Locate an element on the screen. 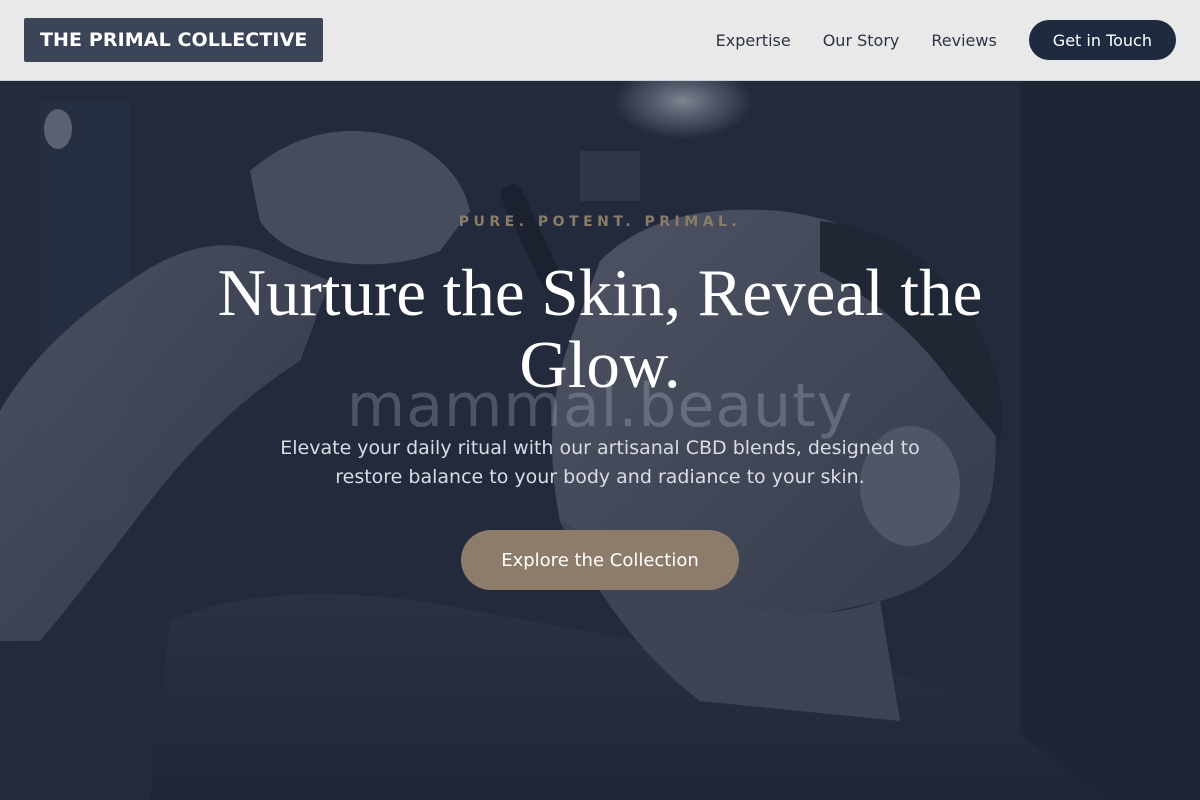 The height and width of the screenshot is (800, 1200). nav-link-expertise: Expertise is located at coordinates (753, 40).